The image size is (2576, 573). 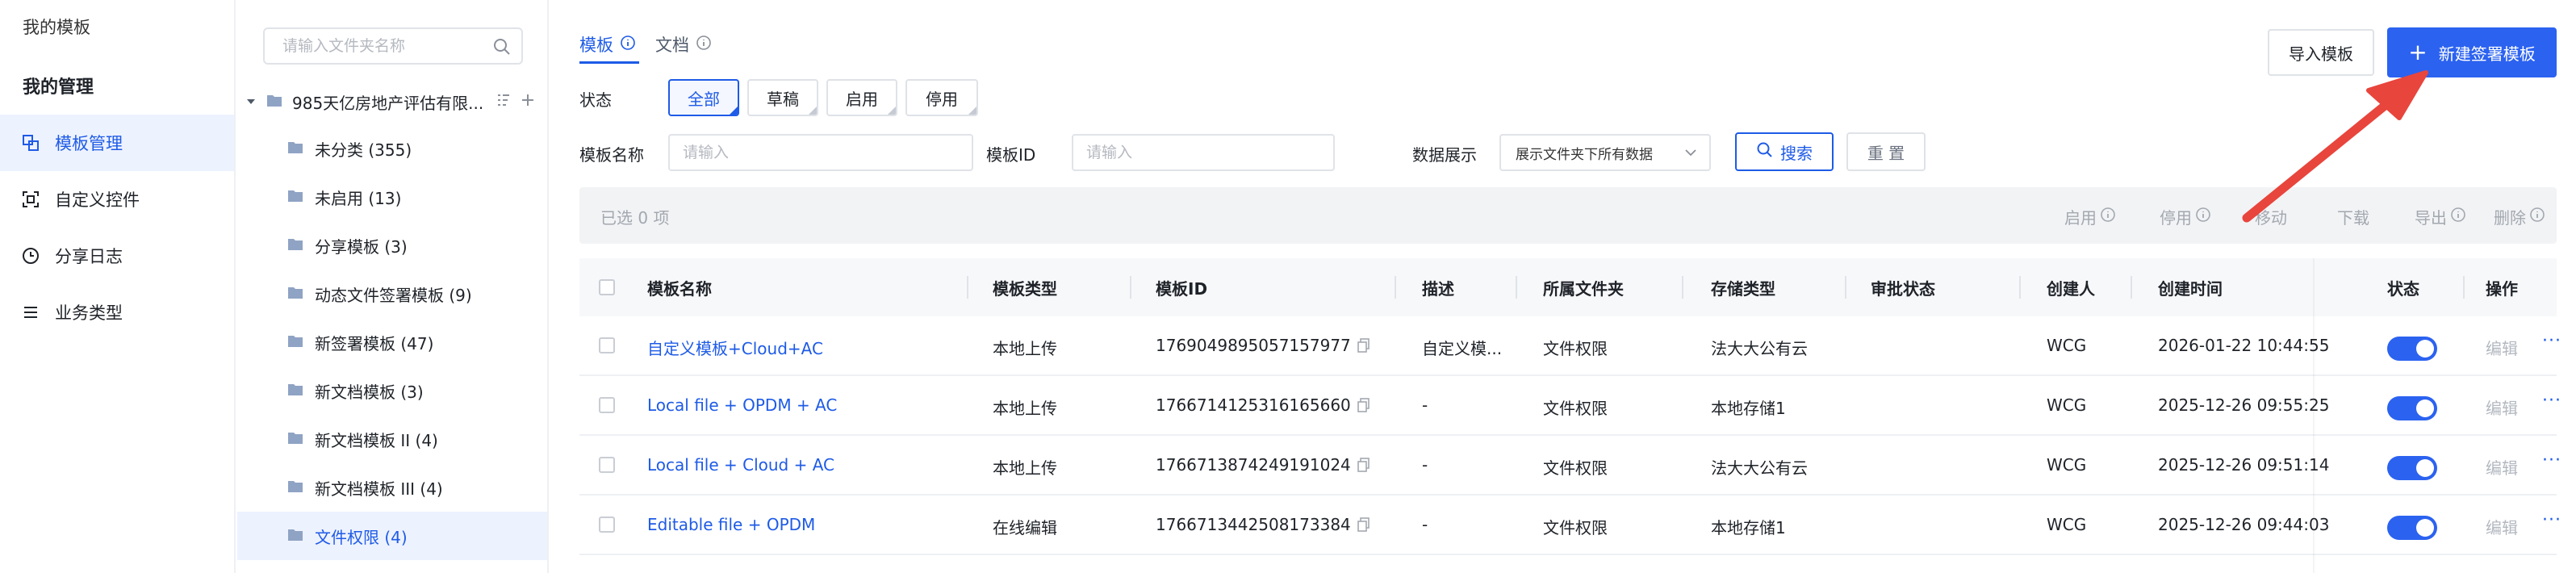 I want to click on template-name-link: Local file + Cloud + AC, so click(x=740, y=465).